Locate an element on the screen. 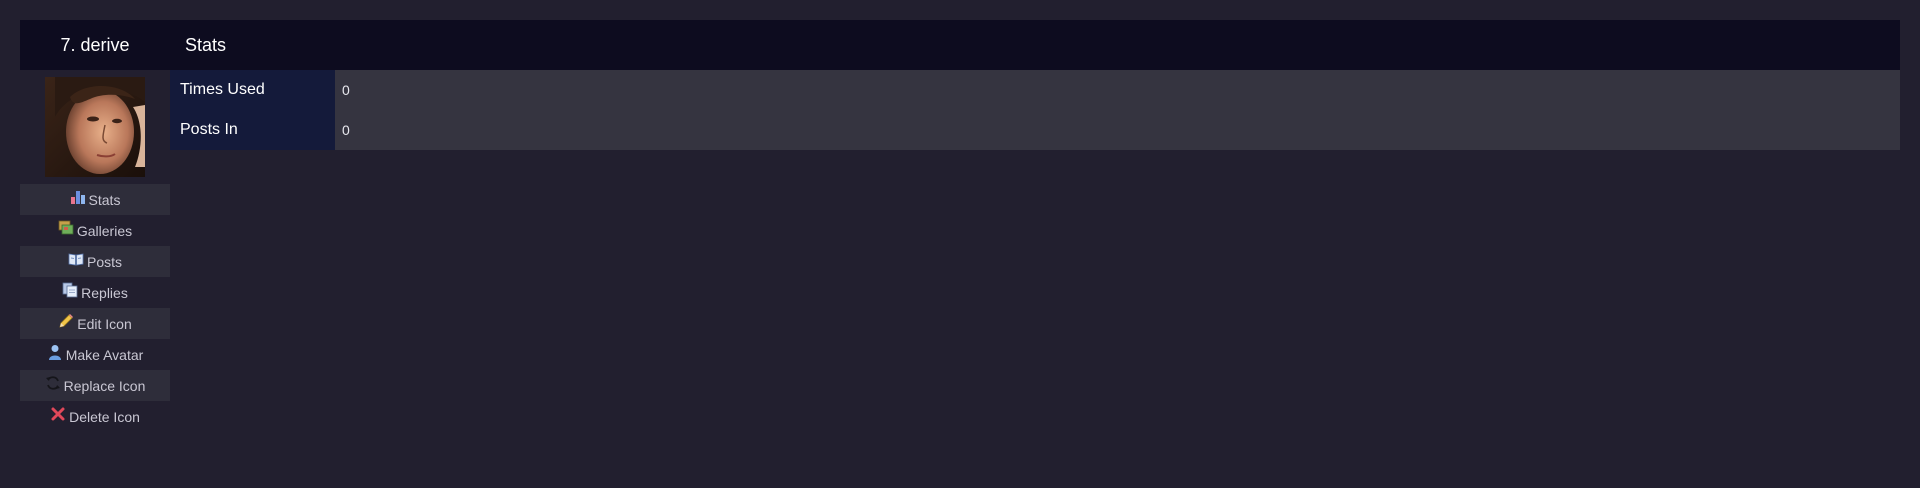 Image resolution: width=1920 pixels, height=488 pixels. stat-label: Posts In is located at coordinates (252, 130).